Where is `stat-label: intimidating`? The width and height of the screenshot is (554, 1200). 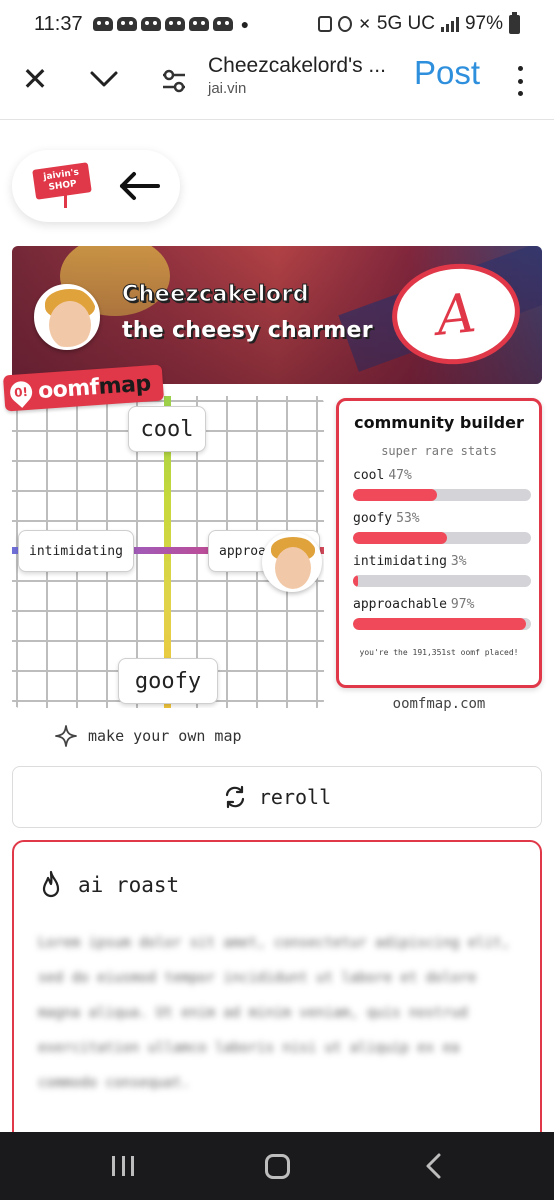
stat-label: intimidating is located at coordinates (400, 561).